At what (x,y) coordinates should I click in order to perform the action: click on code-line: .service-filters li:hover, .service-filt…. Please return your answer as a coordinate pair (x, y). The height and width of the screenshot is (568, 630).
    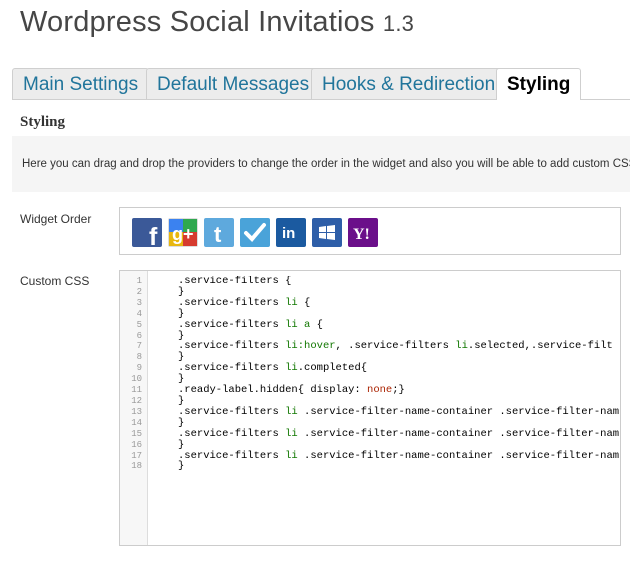
    Looking at the image, I should click on (395, 346).